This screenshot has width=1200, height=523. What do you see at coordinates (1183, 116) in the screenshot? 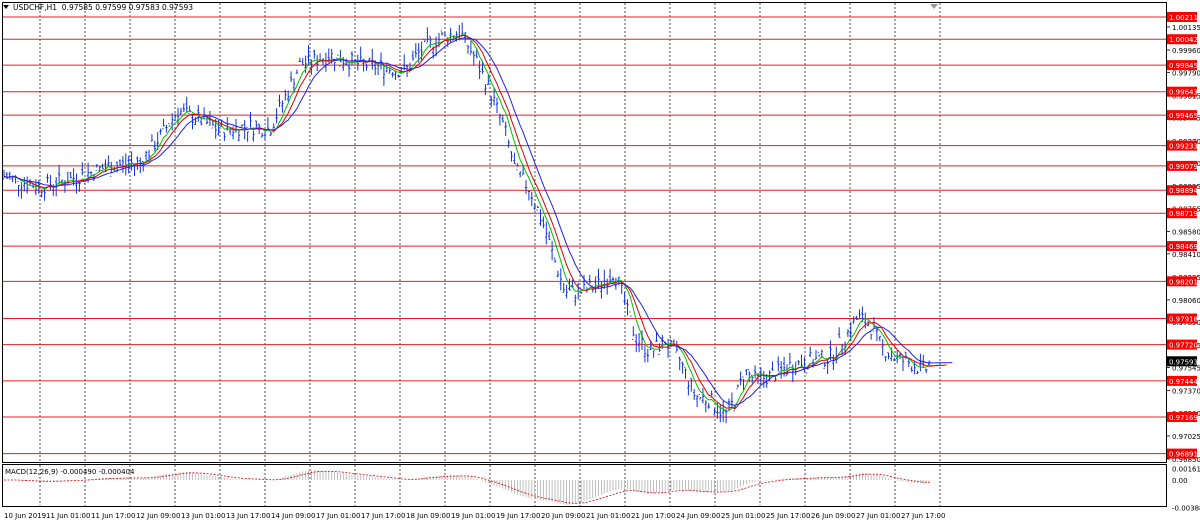
I see `level-price-label: 0.99465` at bounding box center [1183, 116].